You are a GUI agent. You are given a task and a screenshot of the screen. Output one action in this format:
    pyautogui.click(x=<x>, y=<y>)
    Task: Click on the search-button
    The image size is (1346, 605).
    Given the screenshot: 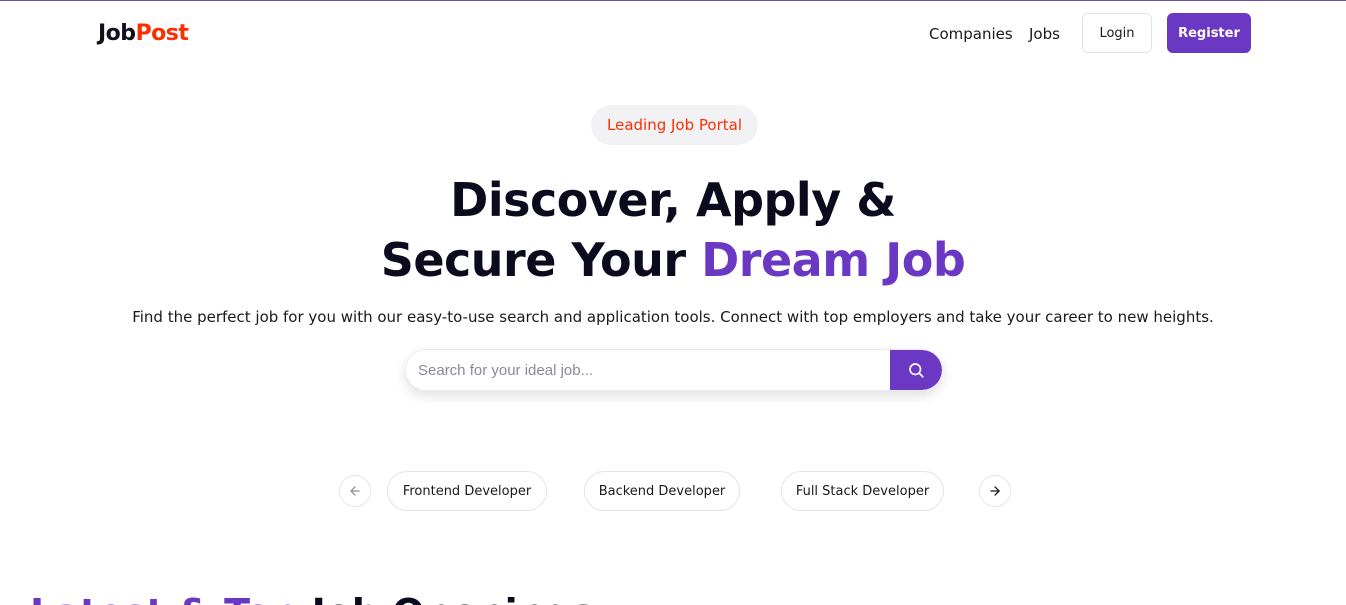 What is the action you would take?
    pyautogui.click(x=916, y=370)
    